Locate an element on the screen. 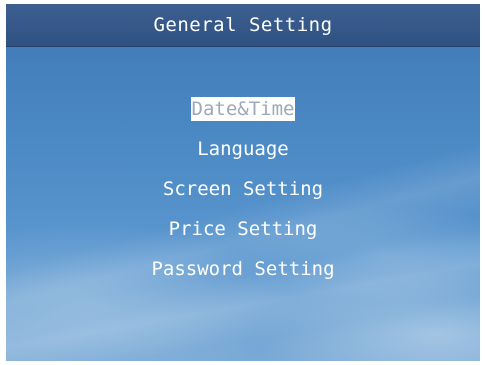 The image size is (485, 365). menu-item-label: Password Setting is located at coordinates (242, 269).